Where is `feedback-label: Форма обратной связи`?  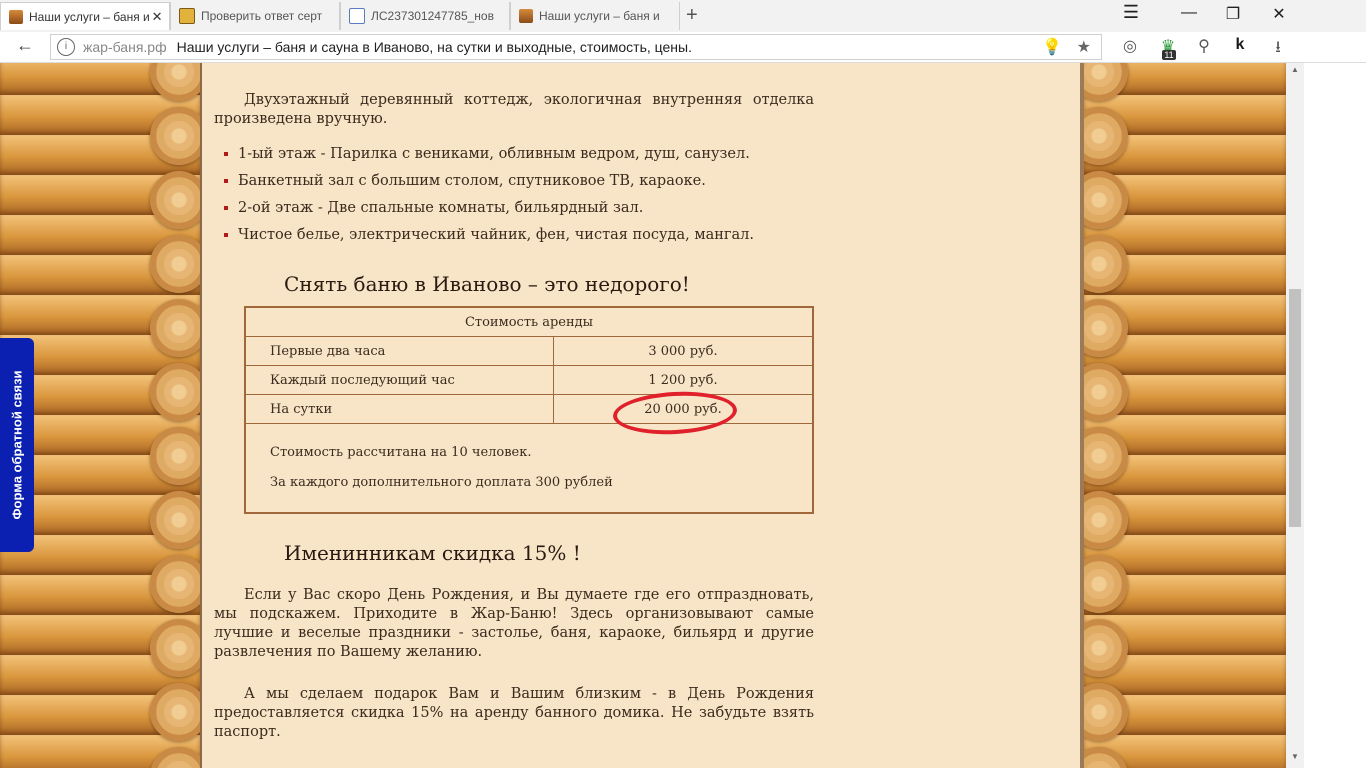
feedback-label: Форма обратной связи is located at coordinates (17, 445).